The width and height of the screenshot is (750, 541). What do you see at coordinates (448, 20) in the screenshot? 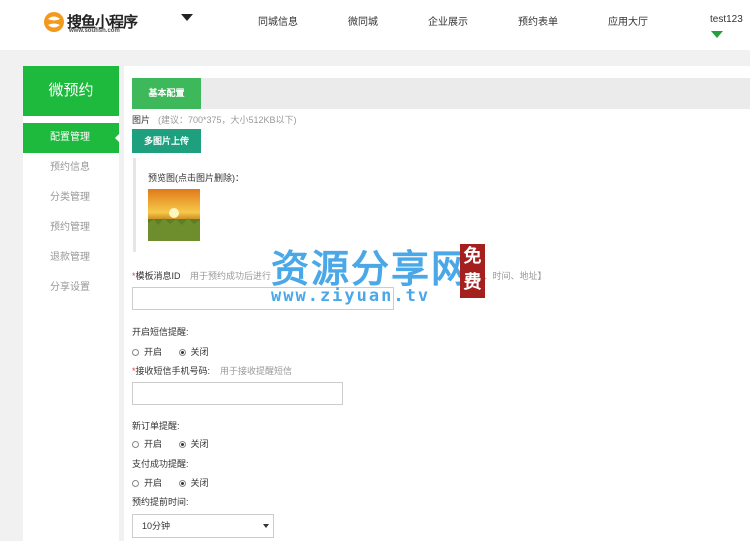
I see `nav-item-company: 企业展示` at bounding box center [448, 20].